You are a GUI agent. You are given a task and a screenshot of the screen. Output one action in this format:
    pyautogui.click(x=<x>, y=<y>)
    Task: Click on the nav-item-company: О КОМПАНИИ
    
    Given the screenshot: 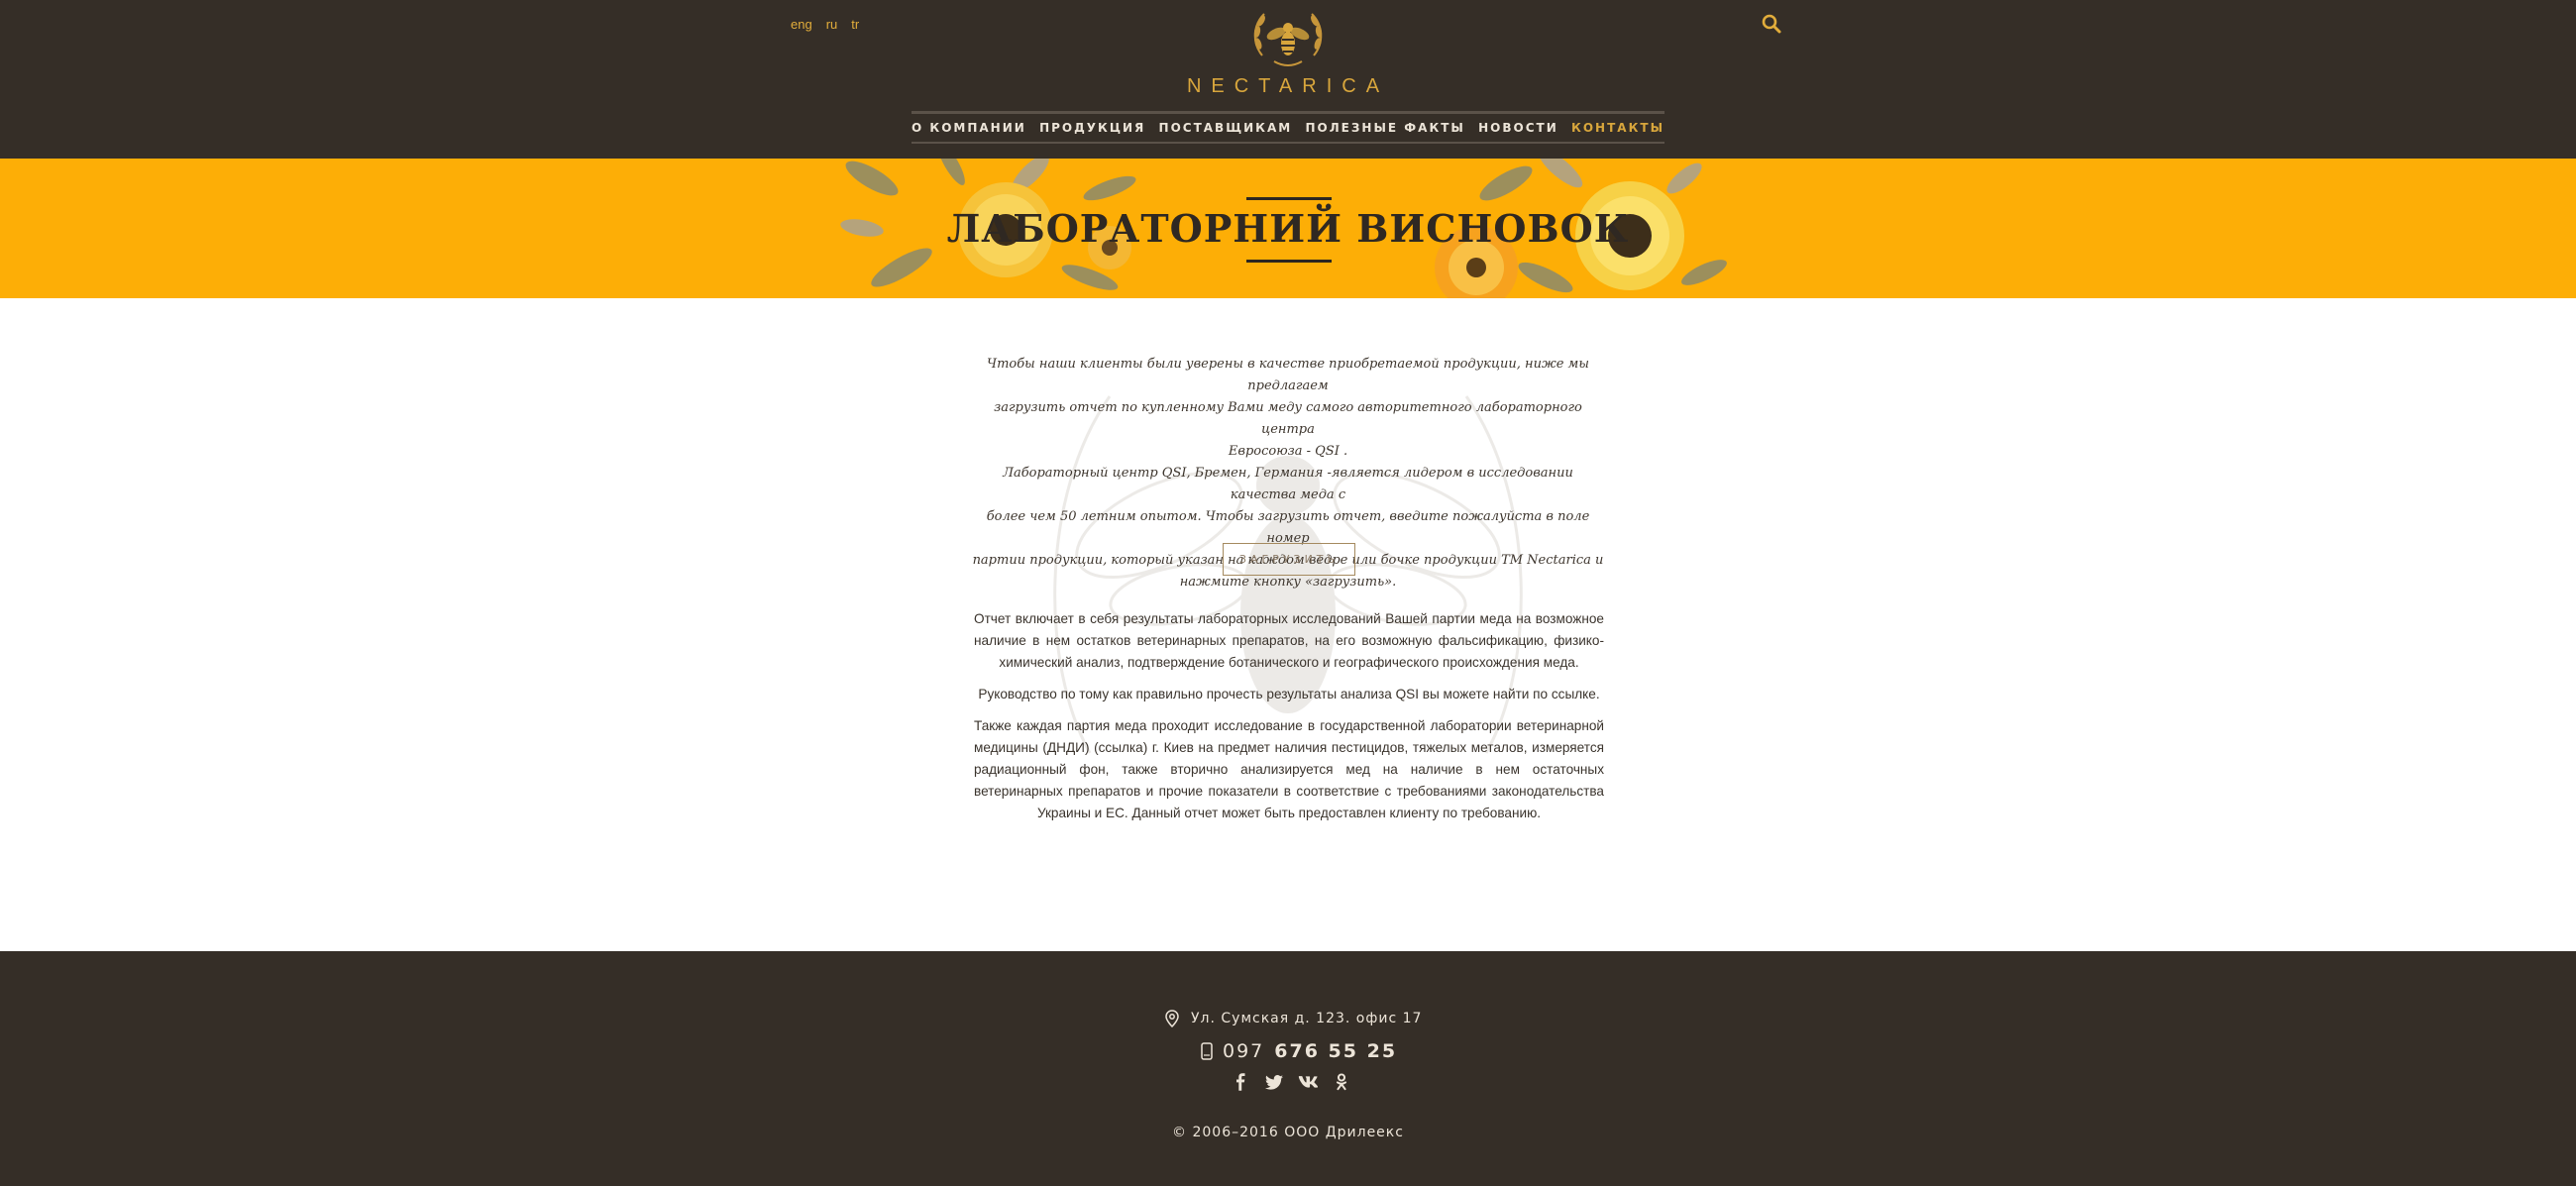 What is the action you would take?
    pyautogui.click(x=969, y=128)
    